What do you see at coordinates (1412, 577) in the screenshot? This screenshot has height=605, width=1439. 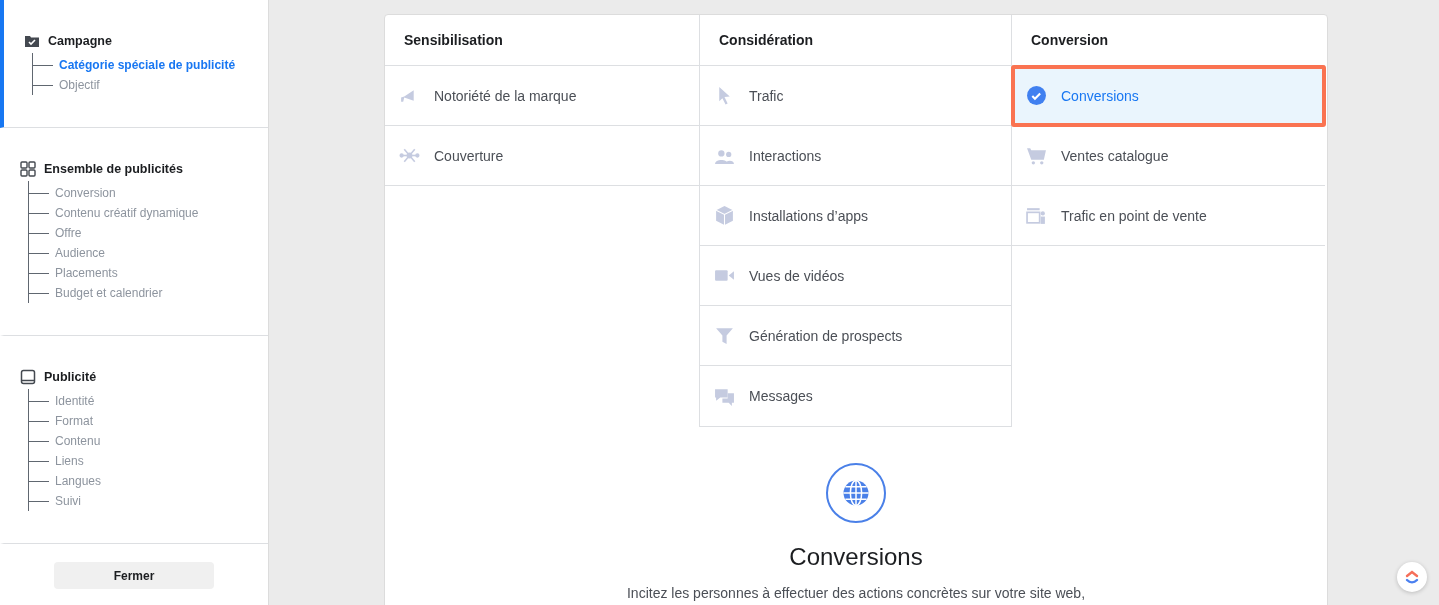 I see `chevrons-icon` at bounding box center [1412, 577].